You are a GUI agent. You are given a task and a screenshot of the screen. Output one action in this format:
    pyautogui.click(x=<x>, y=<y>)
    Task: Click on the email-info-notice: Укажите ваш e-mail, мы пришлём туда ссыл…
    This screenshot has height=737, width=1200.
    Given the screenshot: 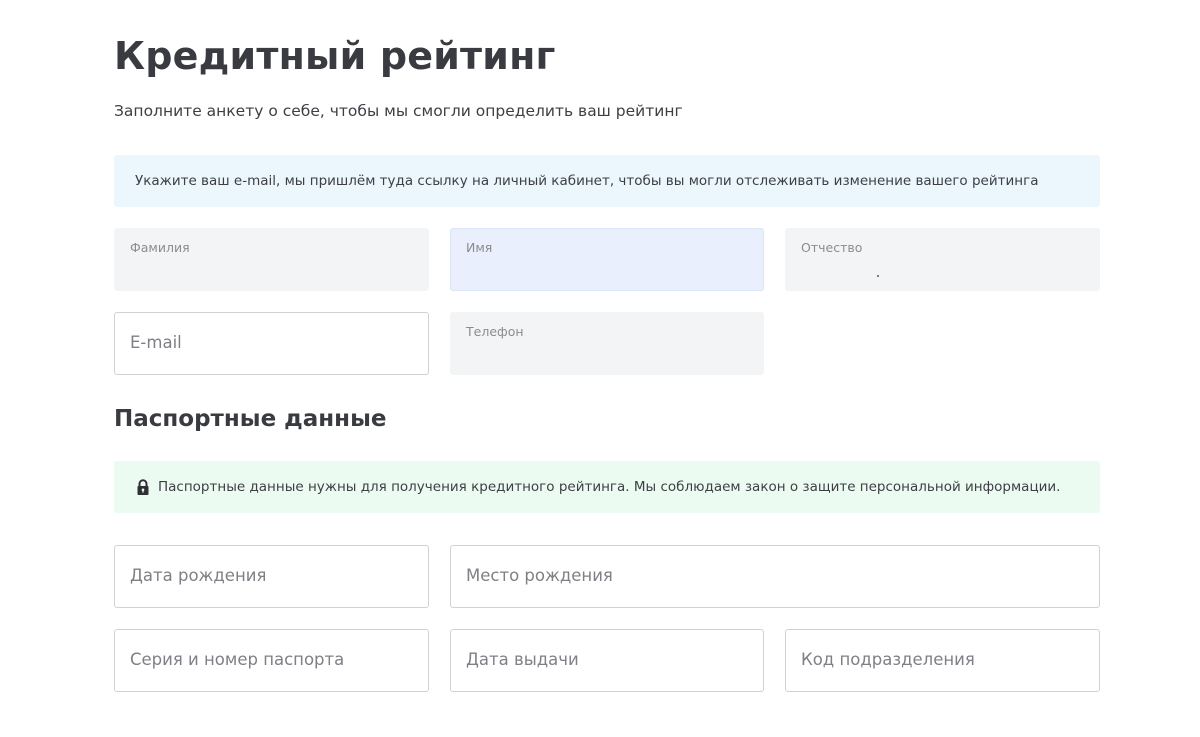 What is the action you would take?
    pyautogui.click(x=607, y=181)
    